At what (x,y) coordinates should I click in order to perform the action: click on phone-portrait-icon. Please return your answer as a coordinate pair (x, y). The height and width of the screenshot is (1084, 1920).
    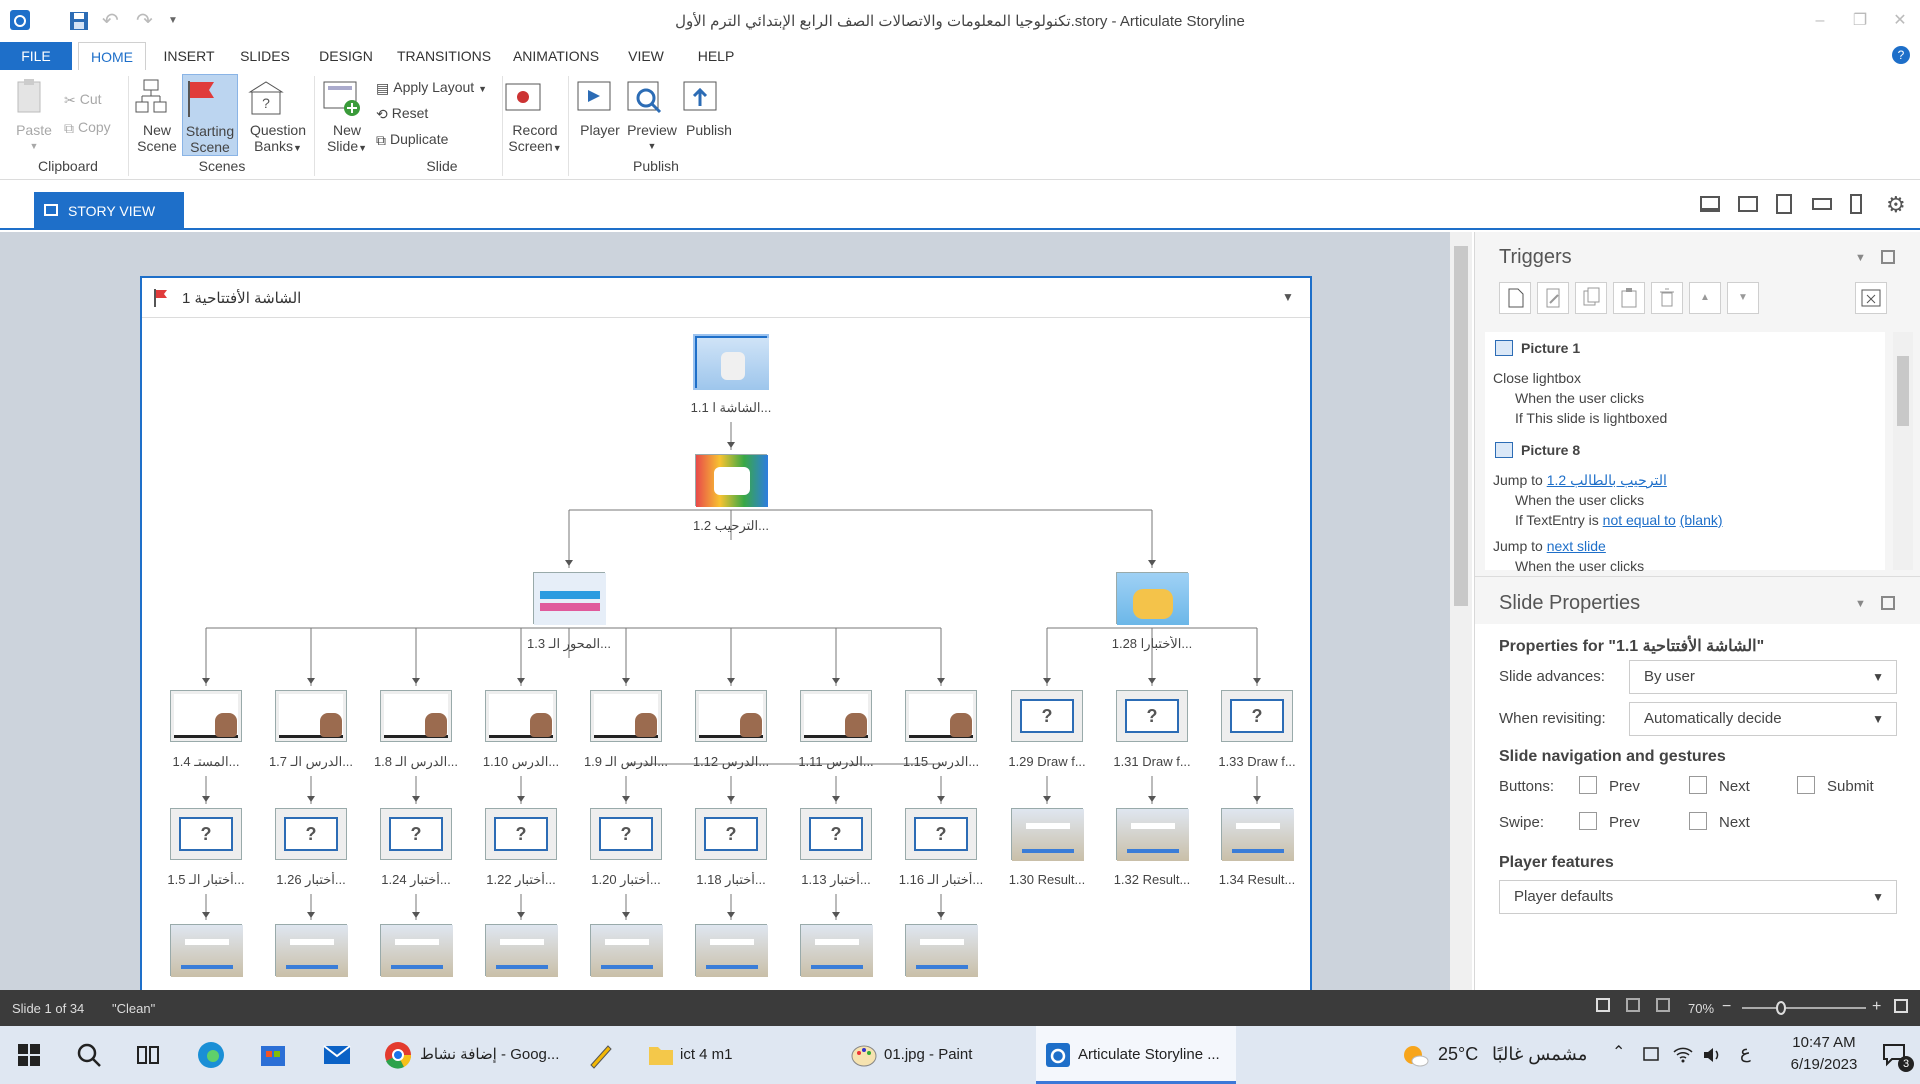
    Looking at the image, I should click on (1856, 204).